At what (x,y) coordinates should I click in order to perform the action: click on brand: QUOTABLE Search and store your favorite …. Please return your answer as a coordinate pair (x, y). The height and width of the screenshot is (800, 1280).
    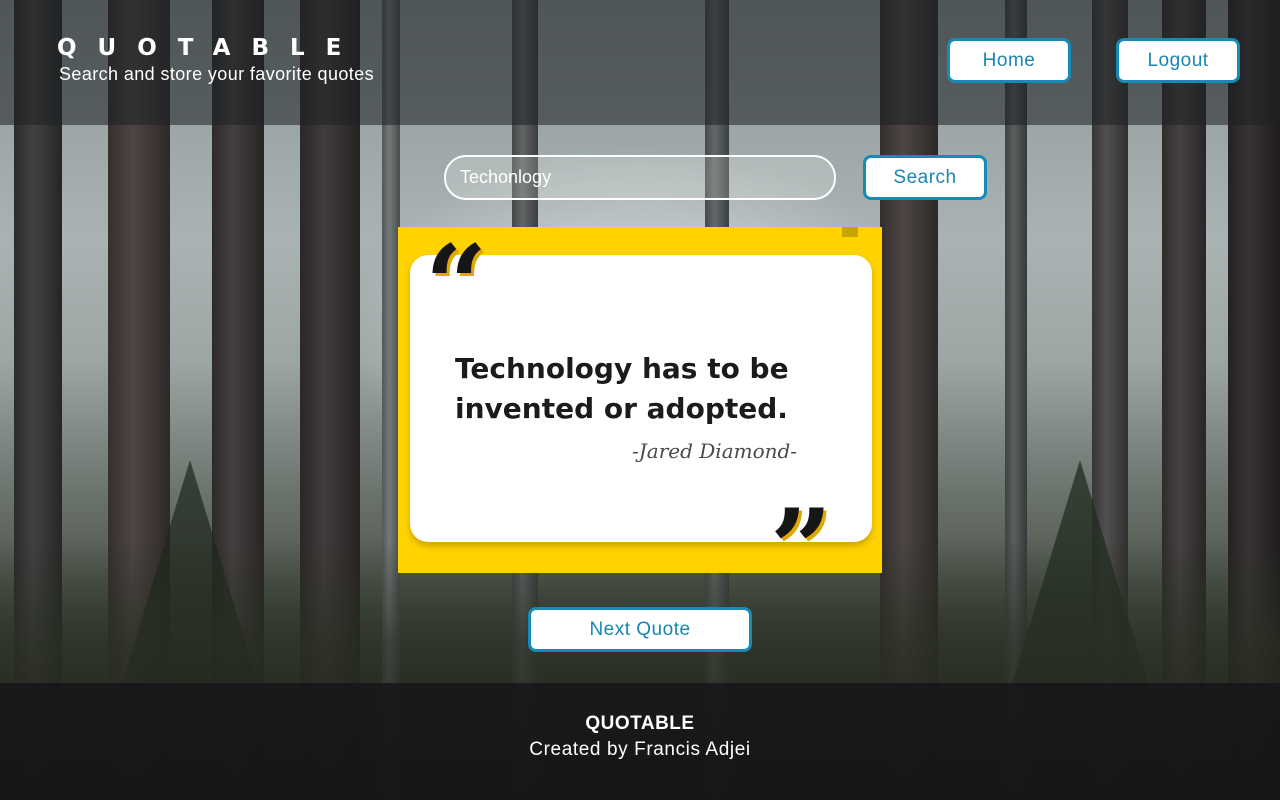
    Looking at the image, I should click on (215, 59).